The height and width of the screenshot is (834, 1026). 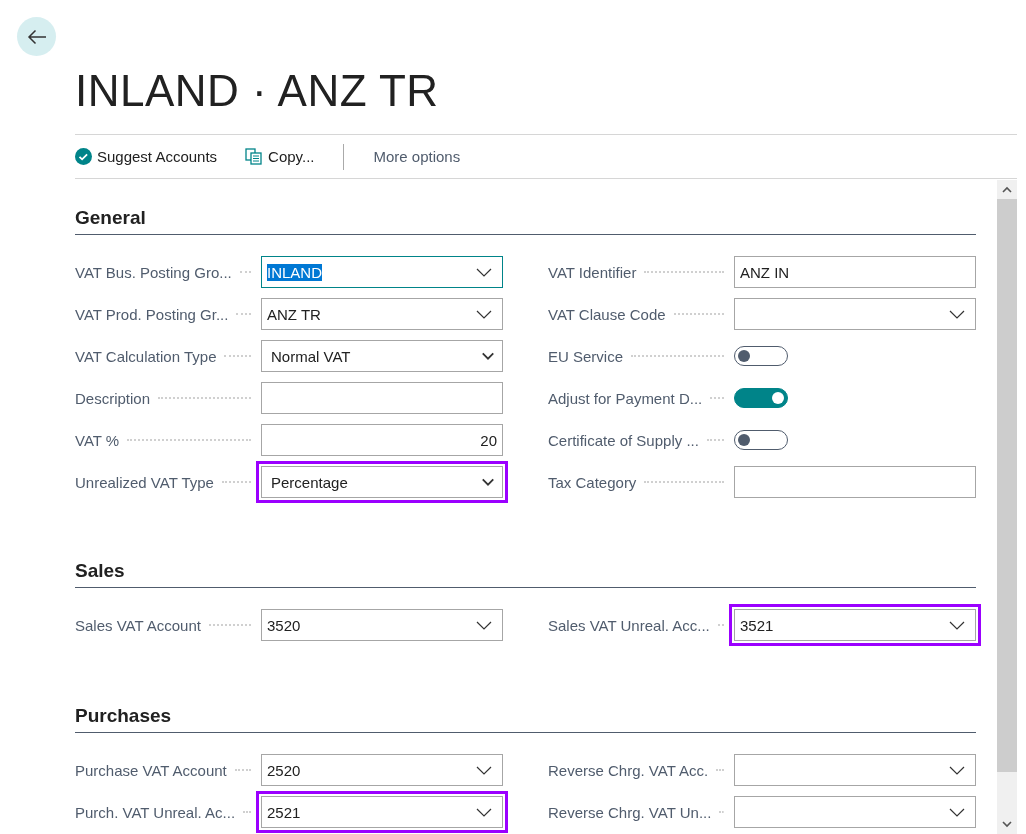 I want to click on section-title: Sales, so click(x=525, y=573).